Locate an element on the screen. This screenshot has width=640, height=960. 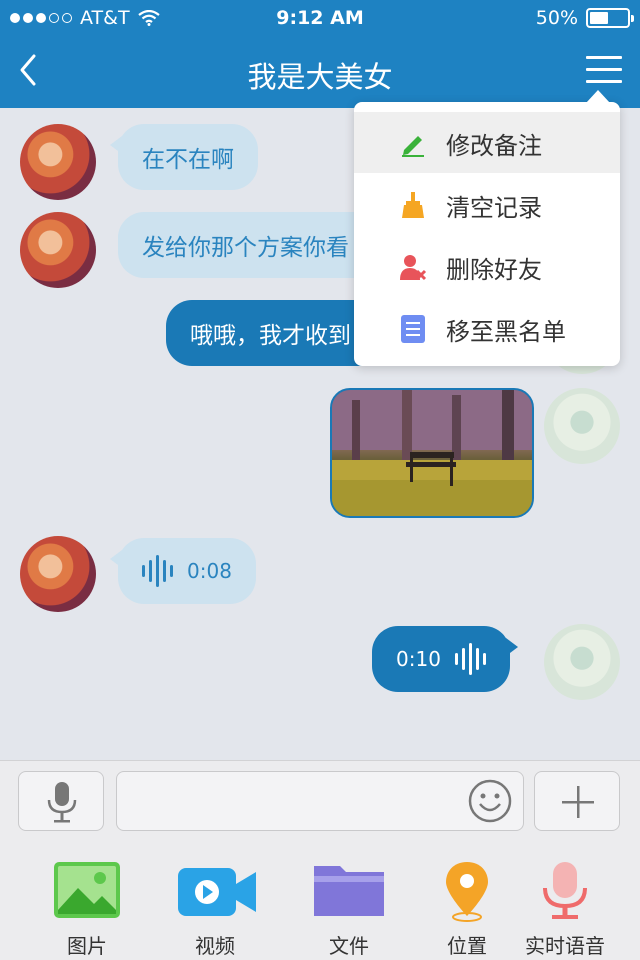
header: AT&T 9:12 AM 50% 我是大美女 is located at coordinates (320, 54).